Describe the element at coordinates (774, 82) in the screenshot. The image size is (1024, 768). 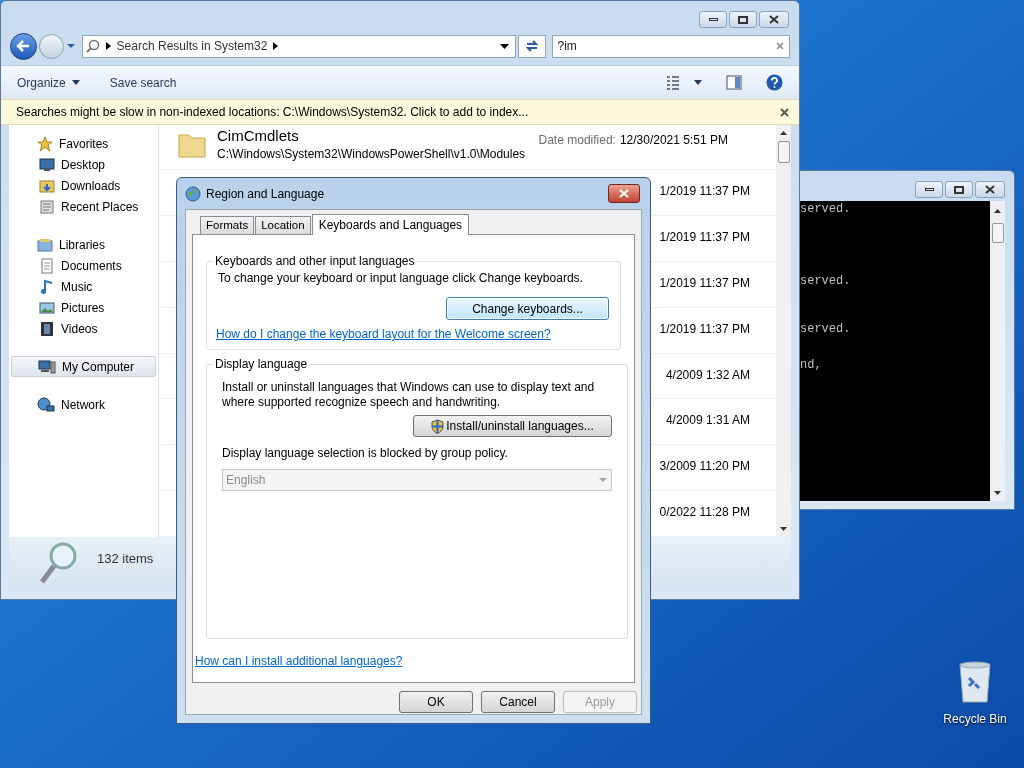
I see `help-icon` at that location.